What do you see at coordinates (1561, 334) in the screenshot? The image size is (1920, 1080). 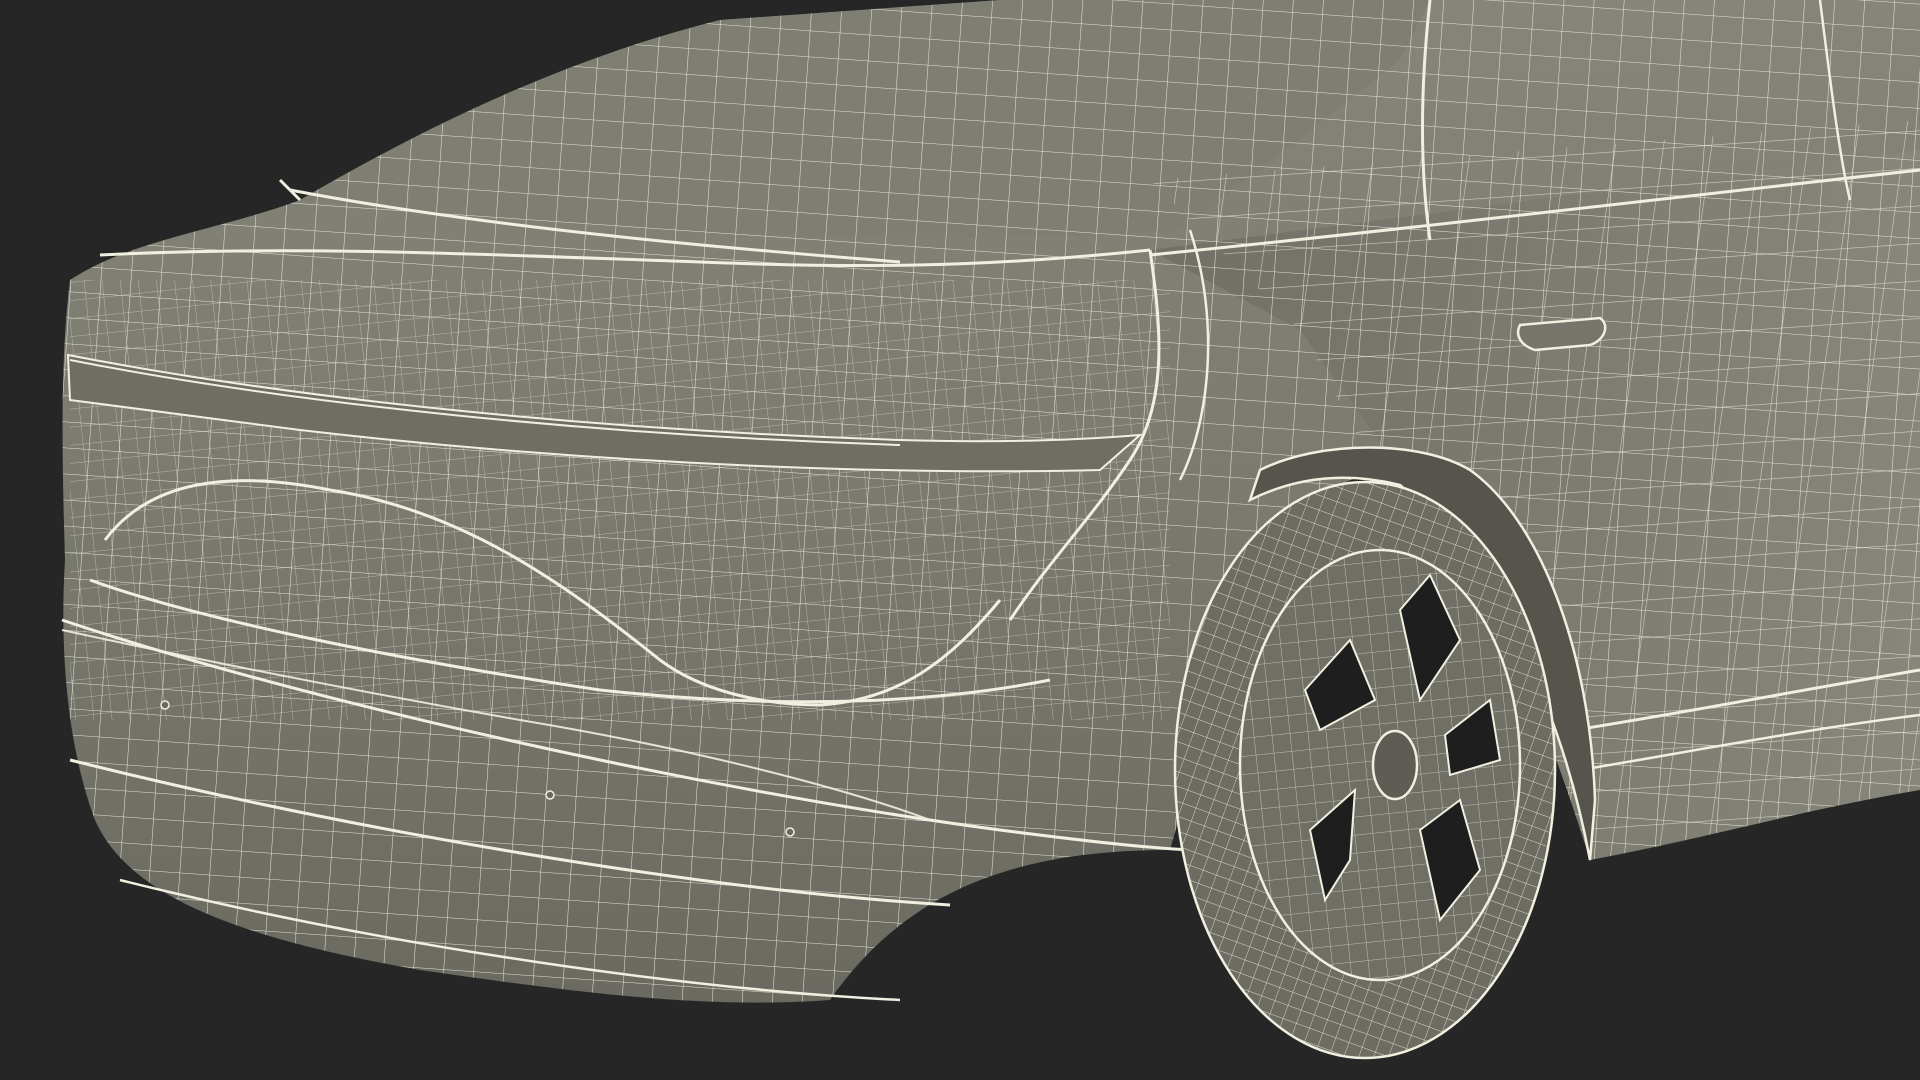 I see `door-handle` at bounding box center [1561, 334].